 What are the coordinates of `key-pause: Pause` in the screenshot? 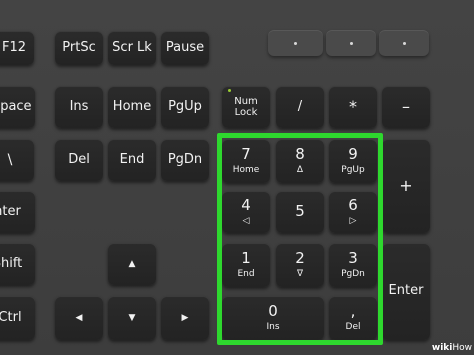 It's located at (185, 48).